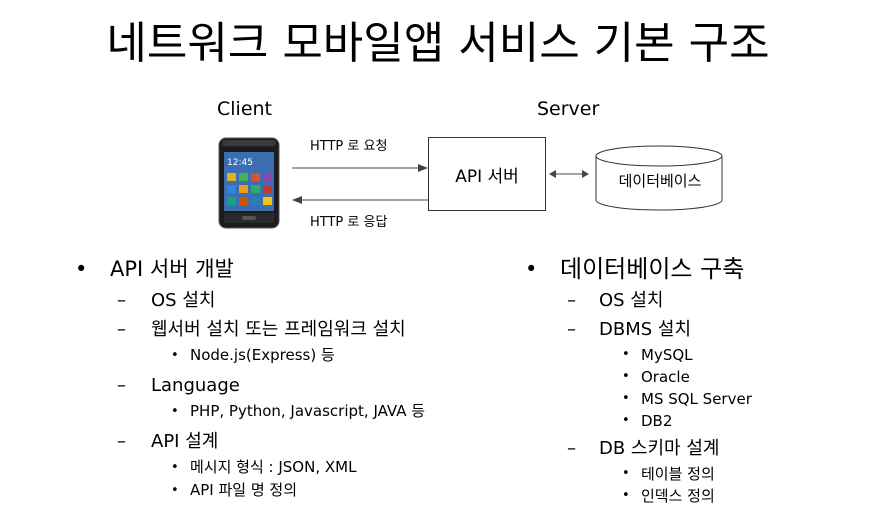 The image size is (876, 515). What do you see at coordinates (349, 146) in the screenshot?
I see `request-label: HTTP 로 요청` at bounding box center [349, 146].